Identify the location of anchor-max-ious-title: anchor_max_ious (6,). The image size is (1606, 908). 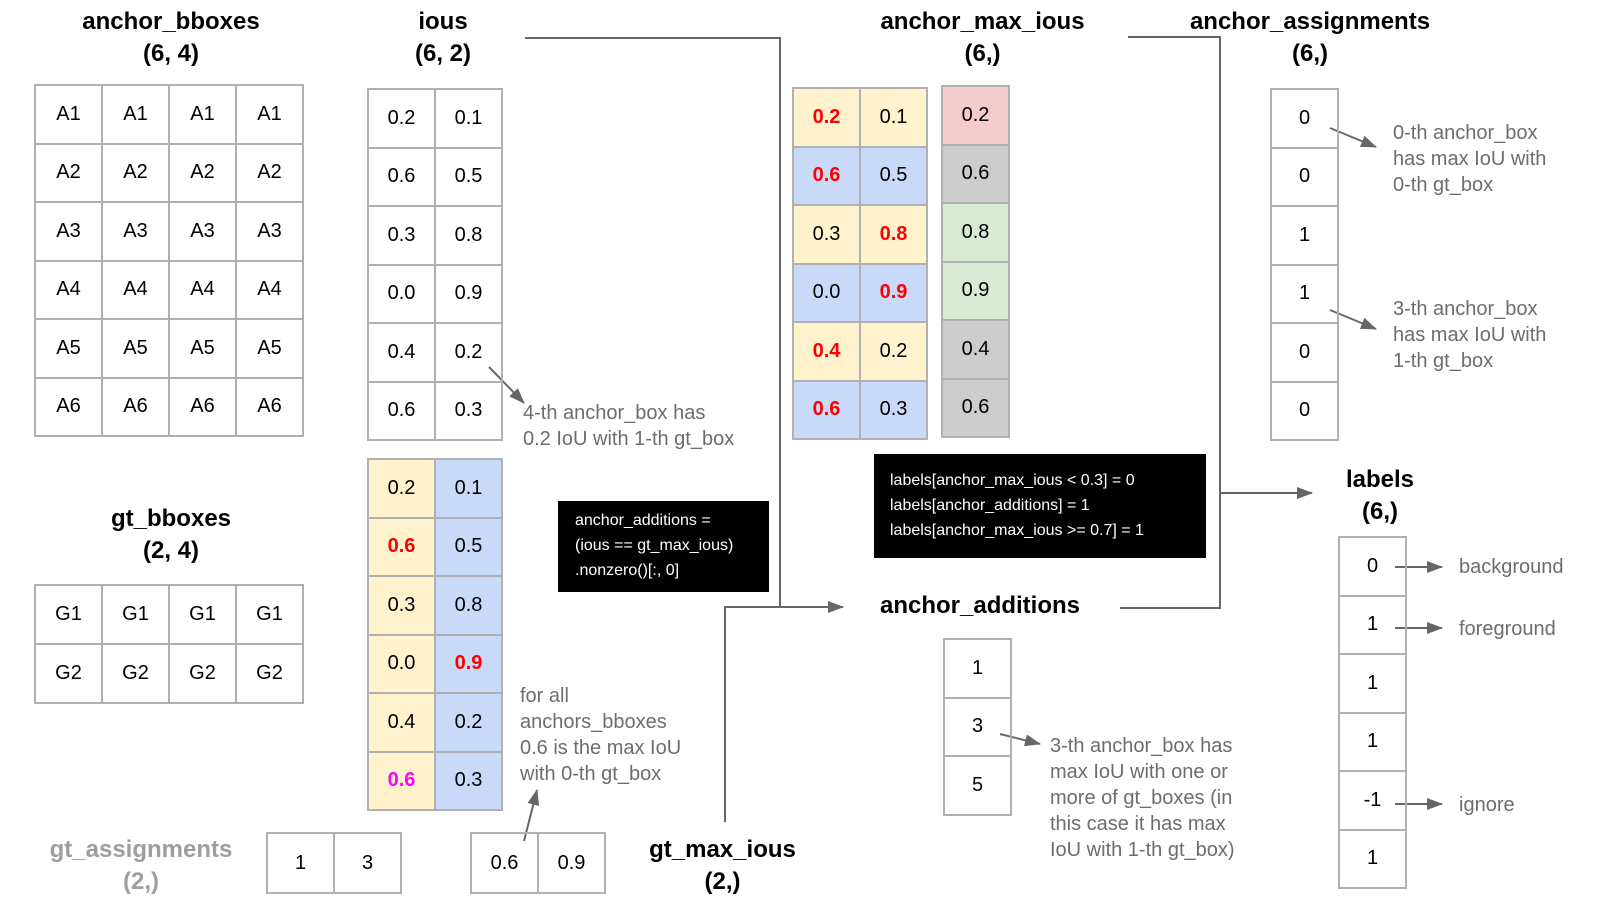
(982, 38).